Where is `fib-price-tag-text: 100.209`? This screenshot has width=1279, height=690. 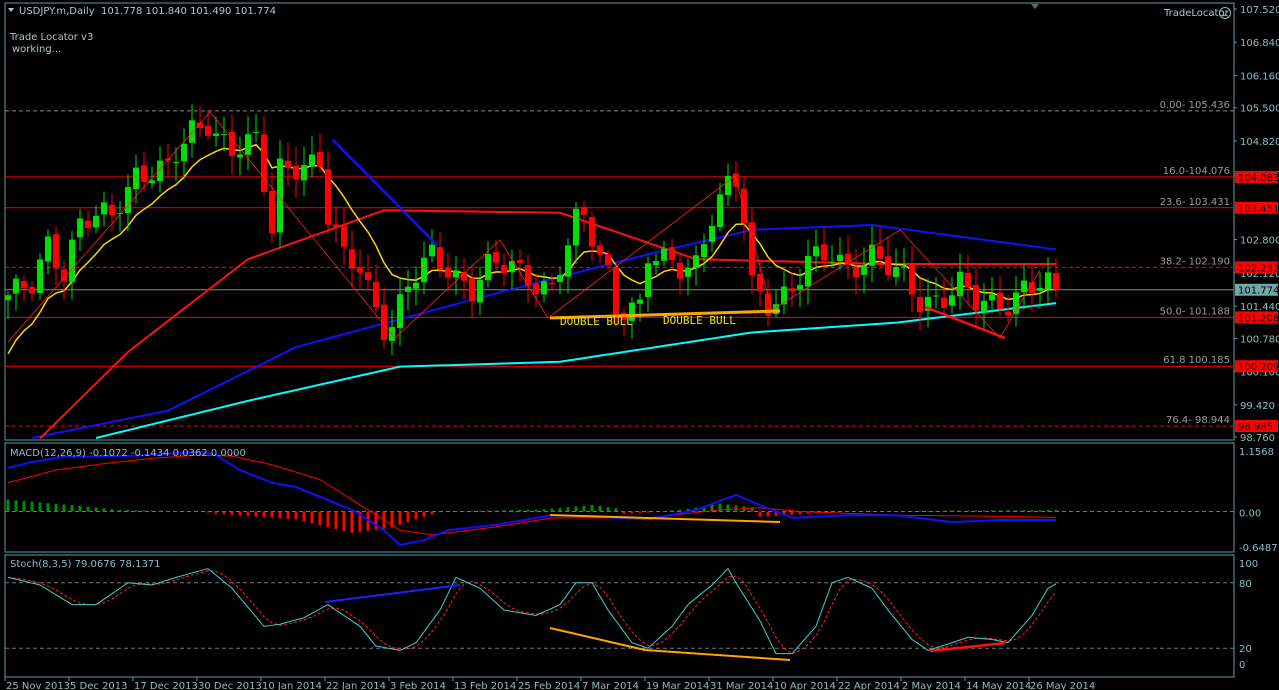 fib-price-tag-text: 100.209 is located at coordinates (1258, 367).